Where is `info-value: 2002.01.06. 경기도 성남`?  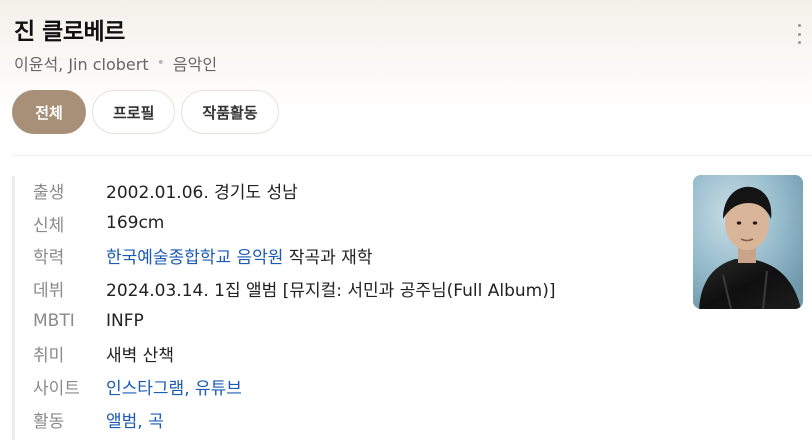
info-value: 2002.01.06. 경기도 성남 is located at coordinates (202, 192).